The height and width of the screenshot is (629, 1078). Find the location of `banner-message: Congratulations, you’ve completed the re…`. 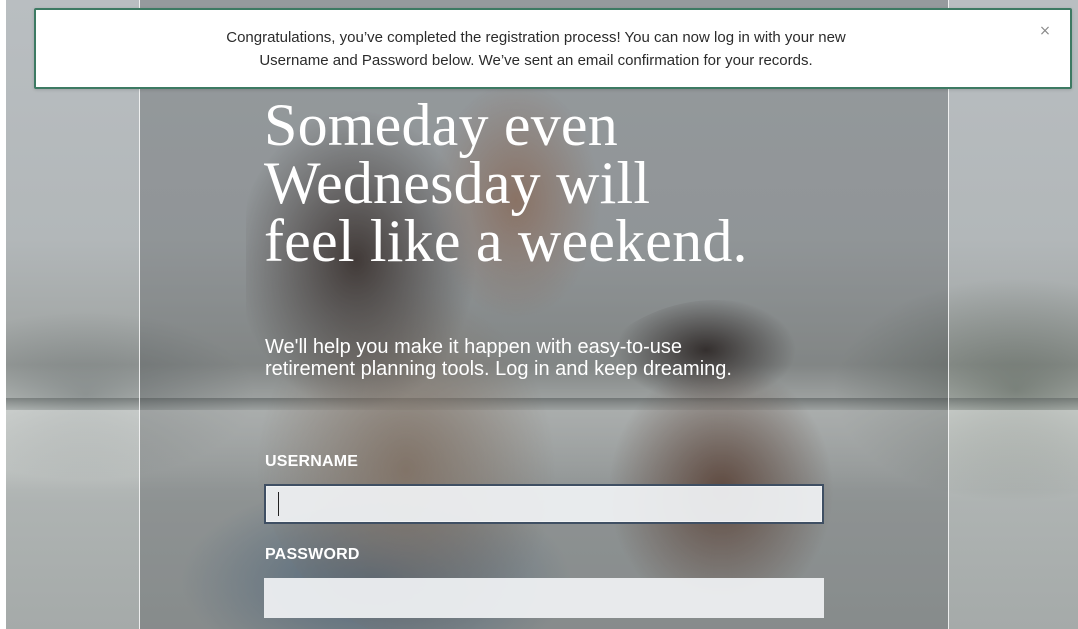

banner-message: Congratulations, you’ve completed the re… is located at coordinates (536, 49).